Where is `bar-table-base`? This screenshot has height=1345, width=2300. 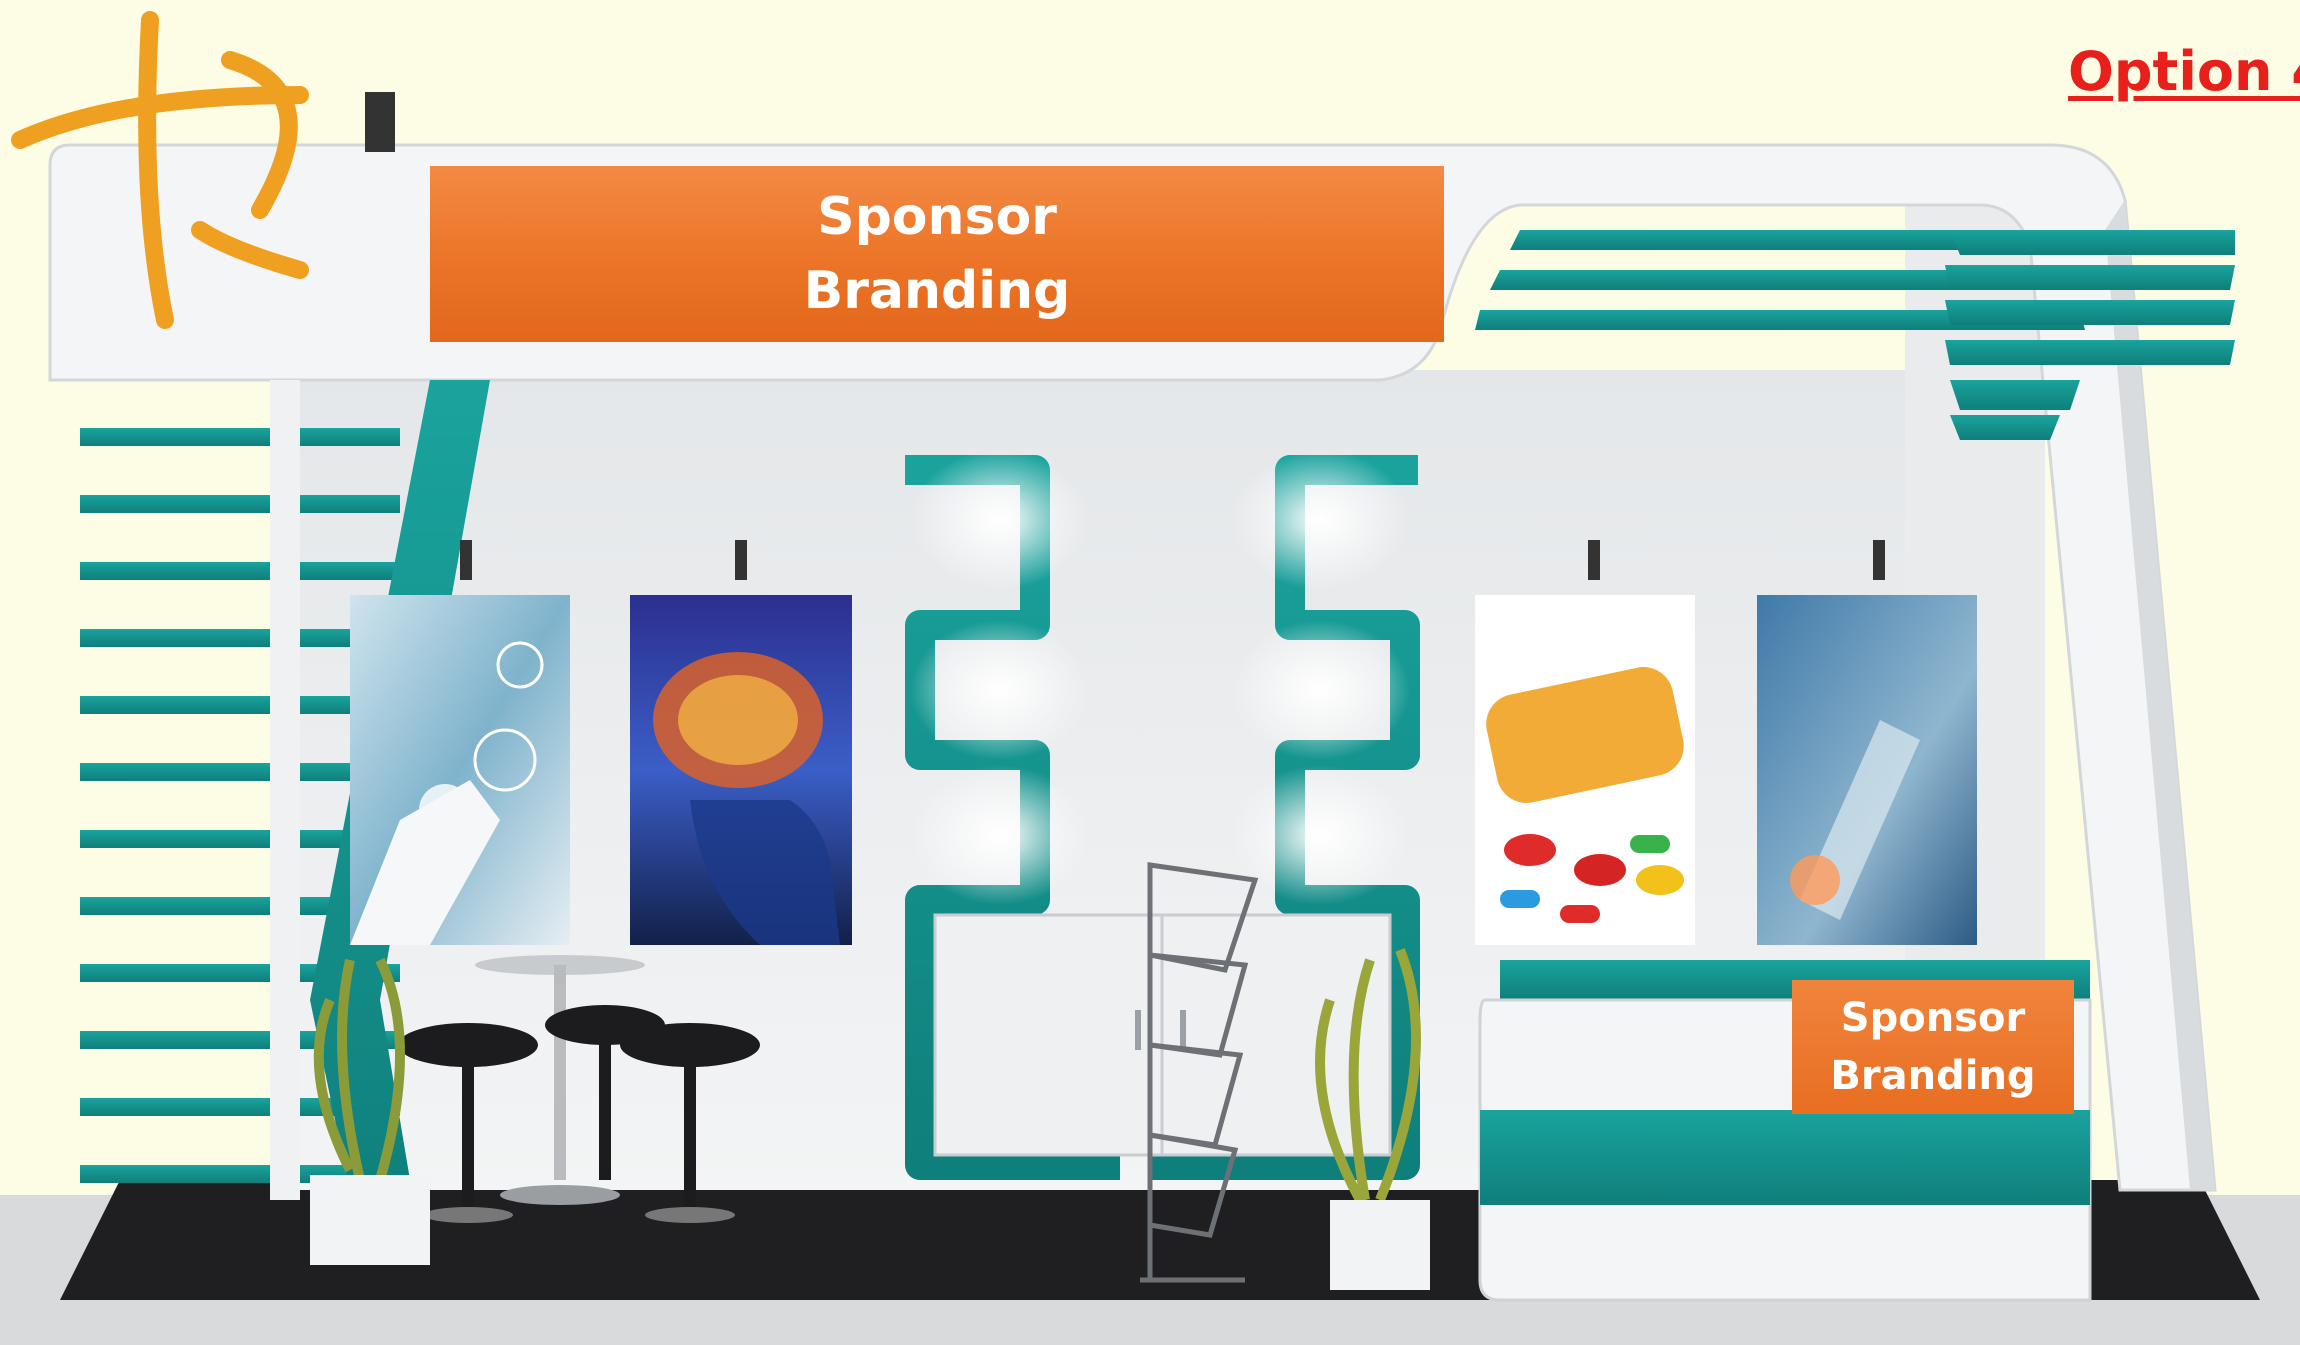
bar-table-base is located at coordinates (560, 1195).